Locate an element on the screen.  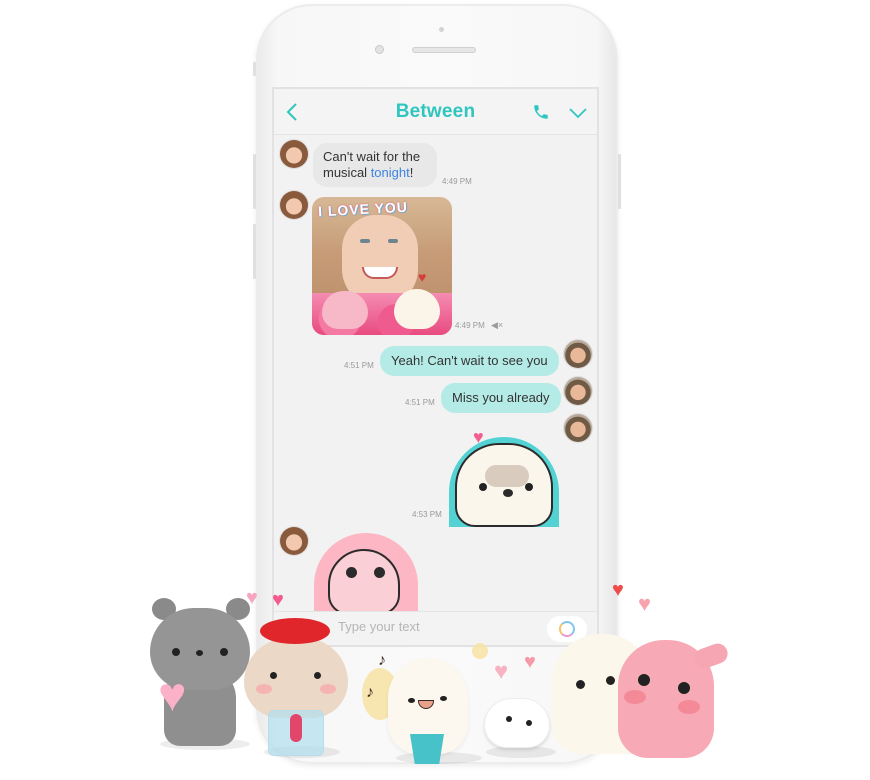
hugging-couple-characters is located at coordinates (642, 687).